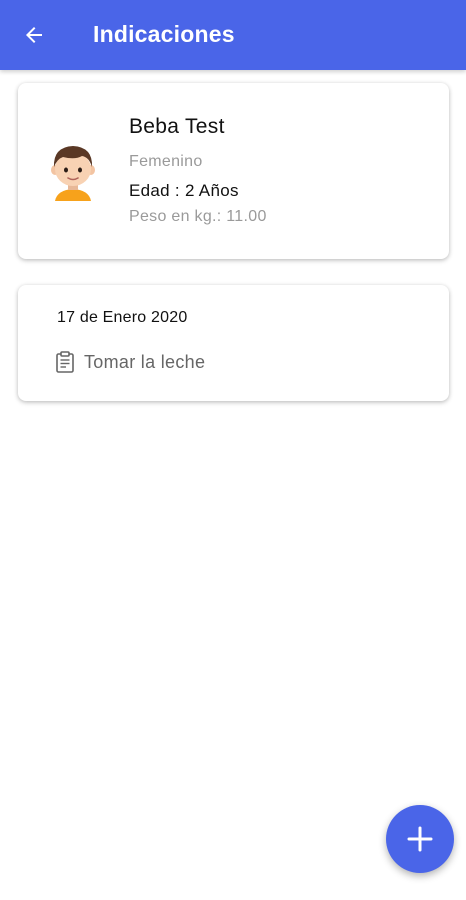  I want to click on add-icon, so click(420, 839).